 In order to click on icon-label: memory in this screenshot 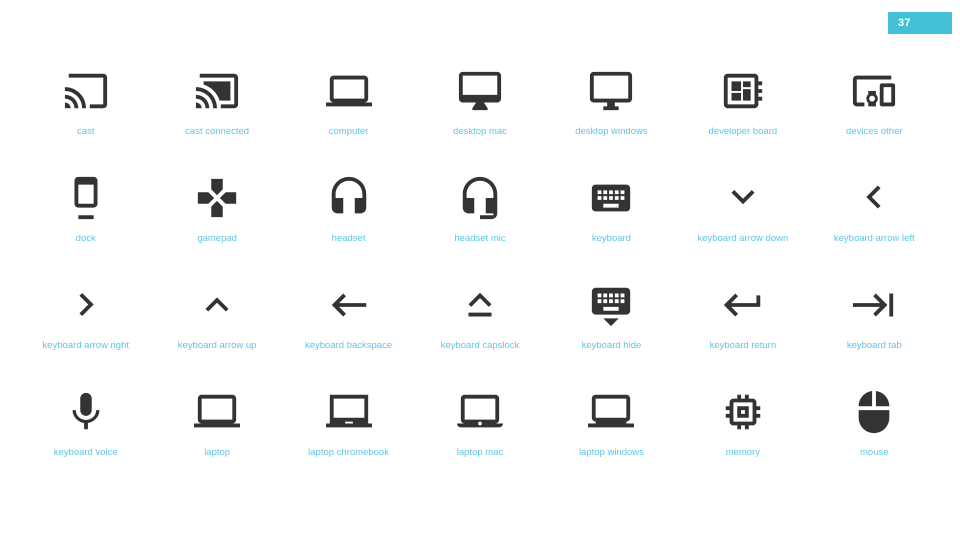, I will do `click(742, 452)`.